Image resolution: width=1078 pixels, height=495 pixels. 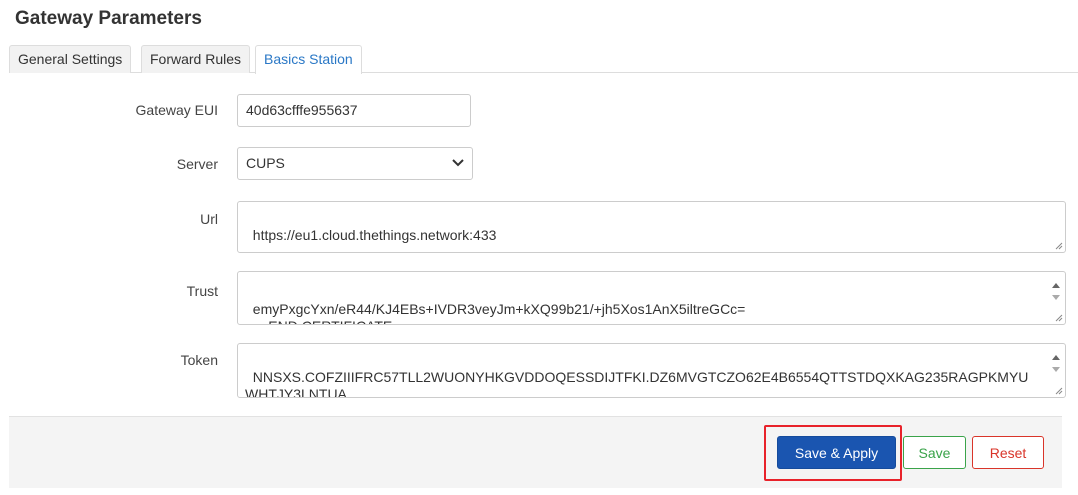 What do you see at coordinates (196, 59) in the screenshot?
I see `tab-forward-rules: Forward Rules` at bounding box center [196, 59].